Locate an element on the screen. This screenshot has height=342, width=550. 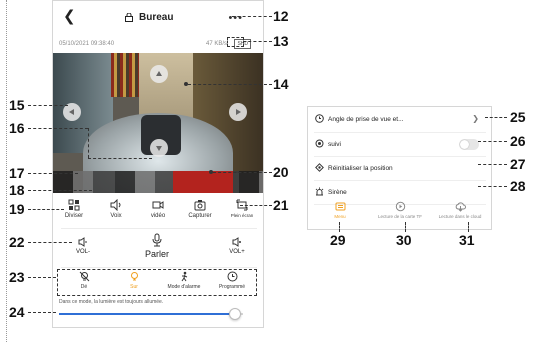
menu-tab-button: Menu is located at coordinates (340, 210).